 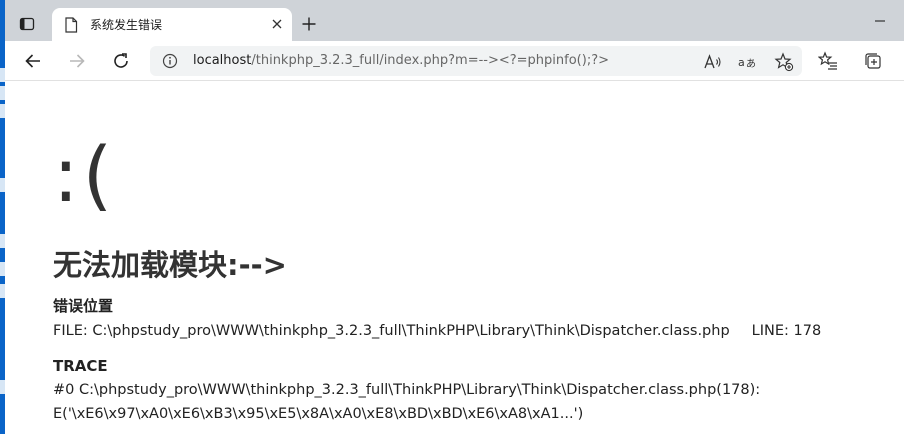 I want to click on page-icon, so click(x=71, y=25).